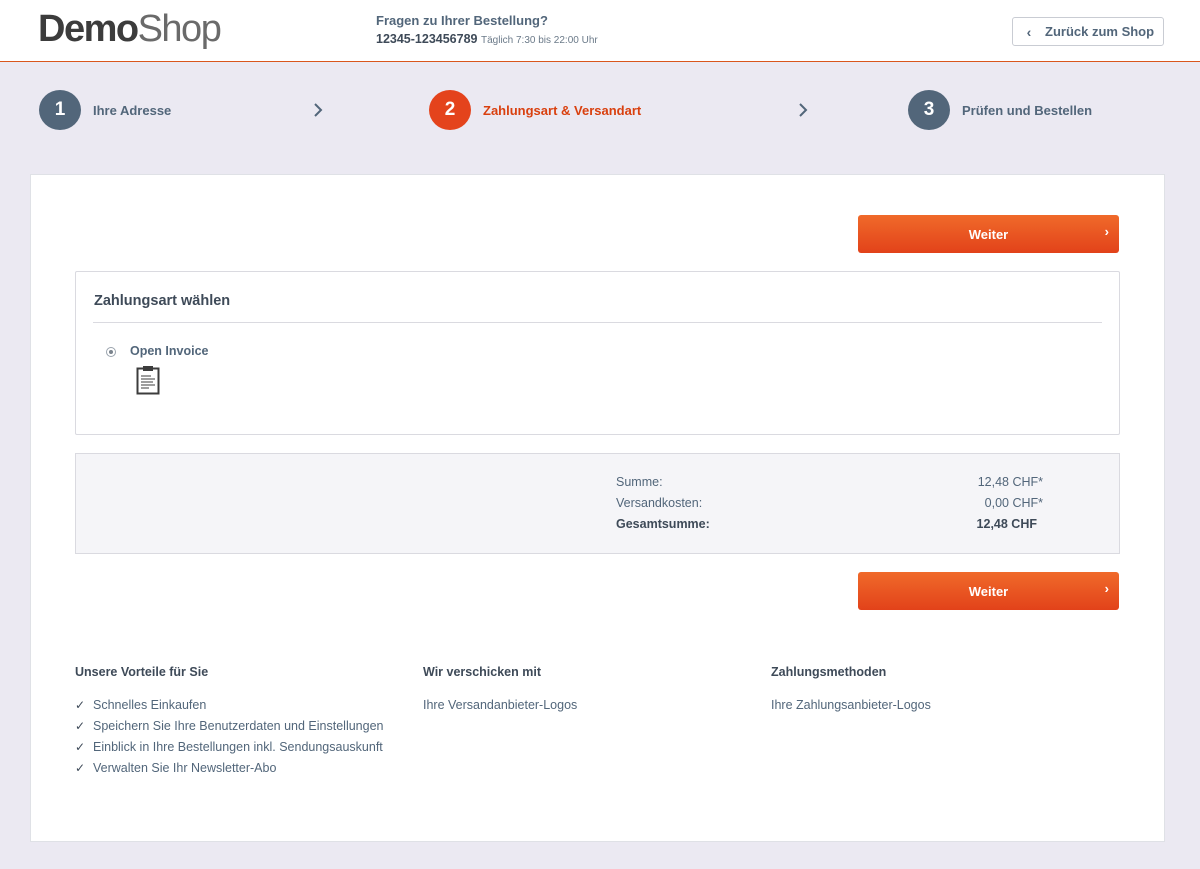 The height and width of the screenshot is (869, 1200). I want to click on hotline-hours: Täglich 7:30 bis 22:00 Uhr, so click(539, 40).